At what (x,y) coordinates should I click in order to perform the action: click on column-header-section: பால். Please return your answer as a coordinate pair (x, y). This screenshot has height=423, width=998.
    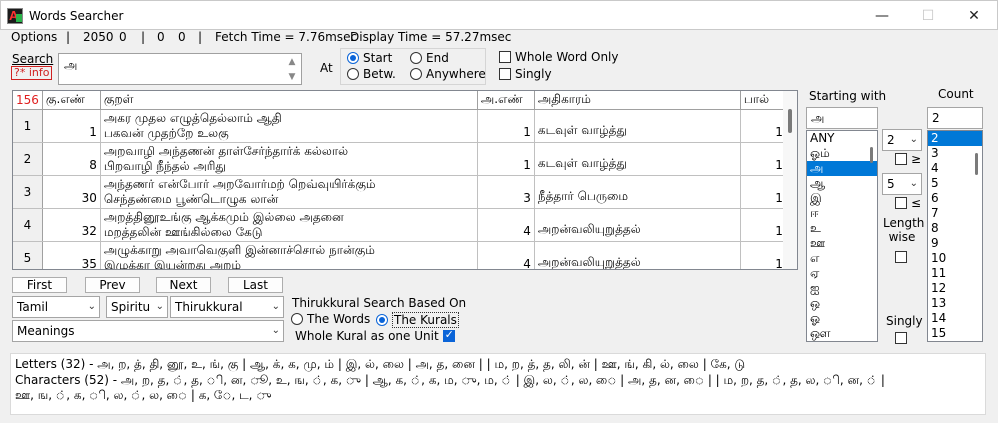
    Looking at the image, I should click on (763, 100).